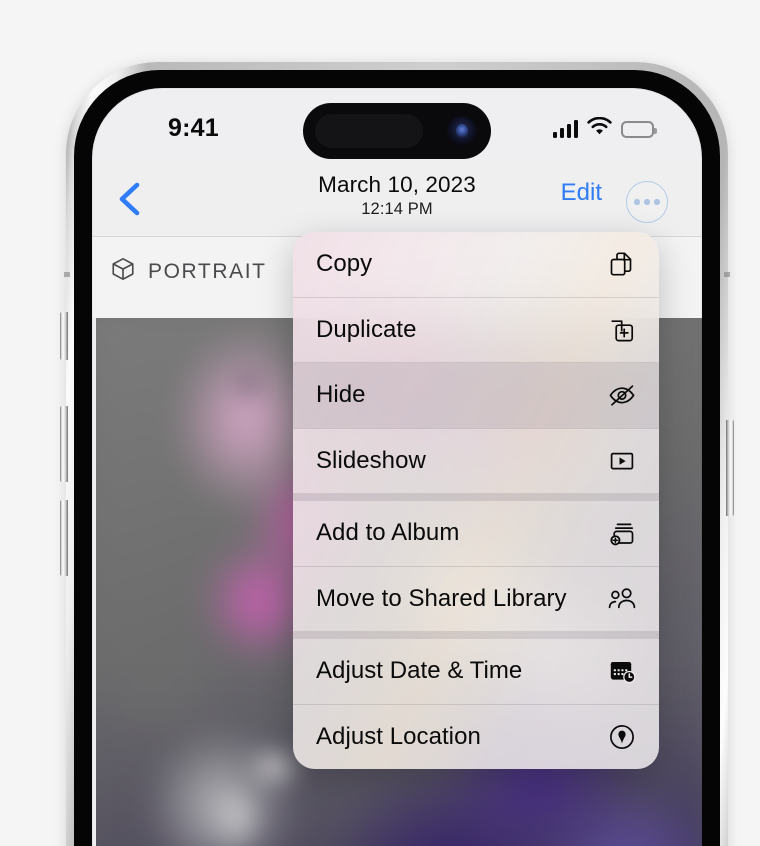  I want to click on volume-down-button, so click(64, 538).